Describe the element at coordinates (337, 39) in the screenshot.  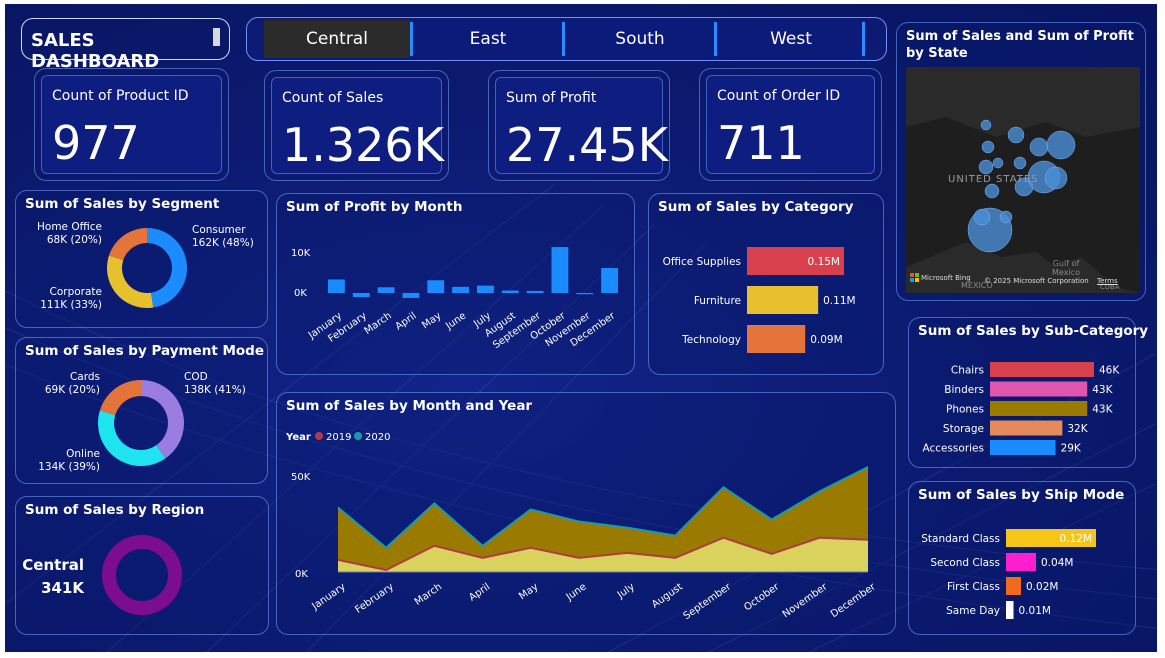
I see `tab-central: Central` at that location.